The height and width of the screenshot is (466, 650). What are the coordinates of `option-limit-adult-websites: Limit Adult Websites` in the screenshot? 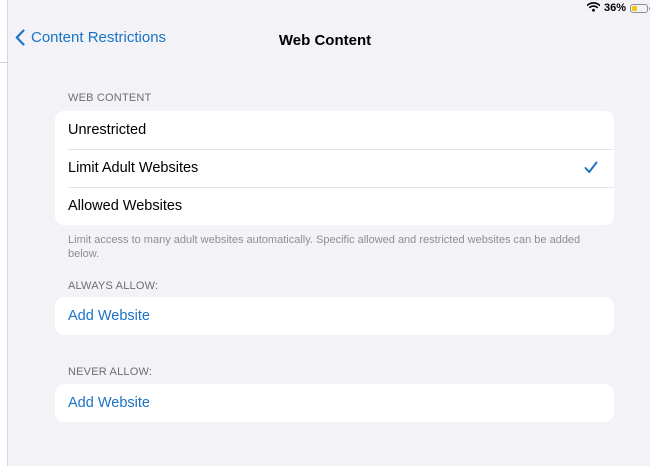 It's located at (334, 168).